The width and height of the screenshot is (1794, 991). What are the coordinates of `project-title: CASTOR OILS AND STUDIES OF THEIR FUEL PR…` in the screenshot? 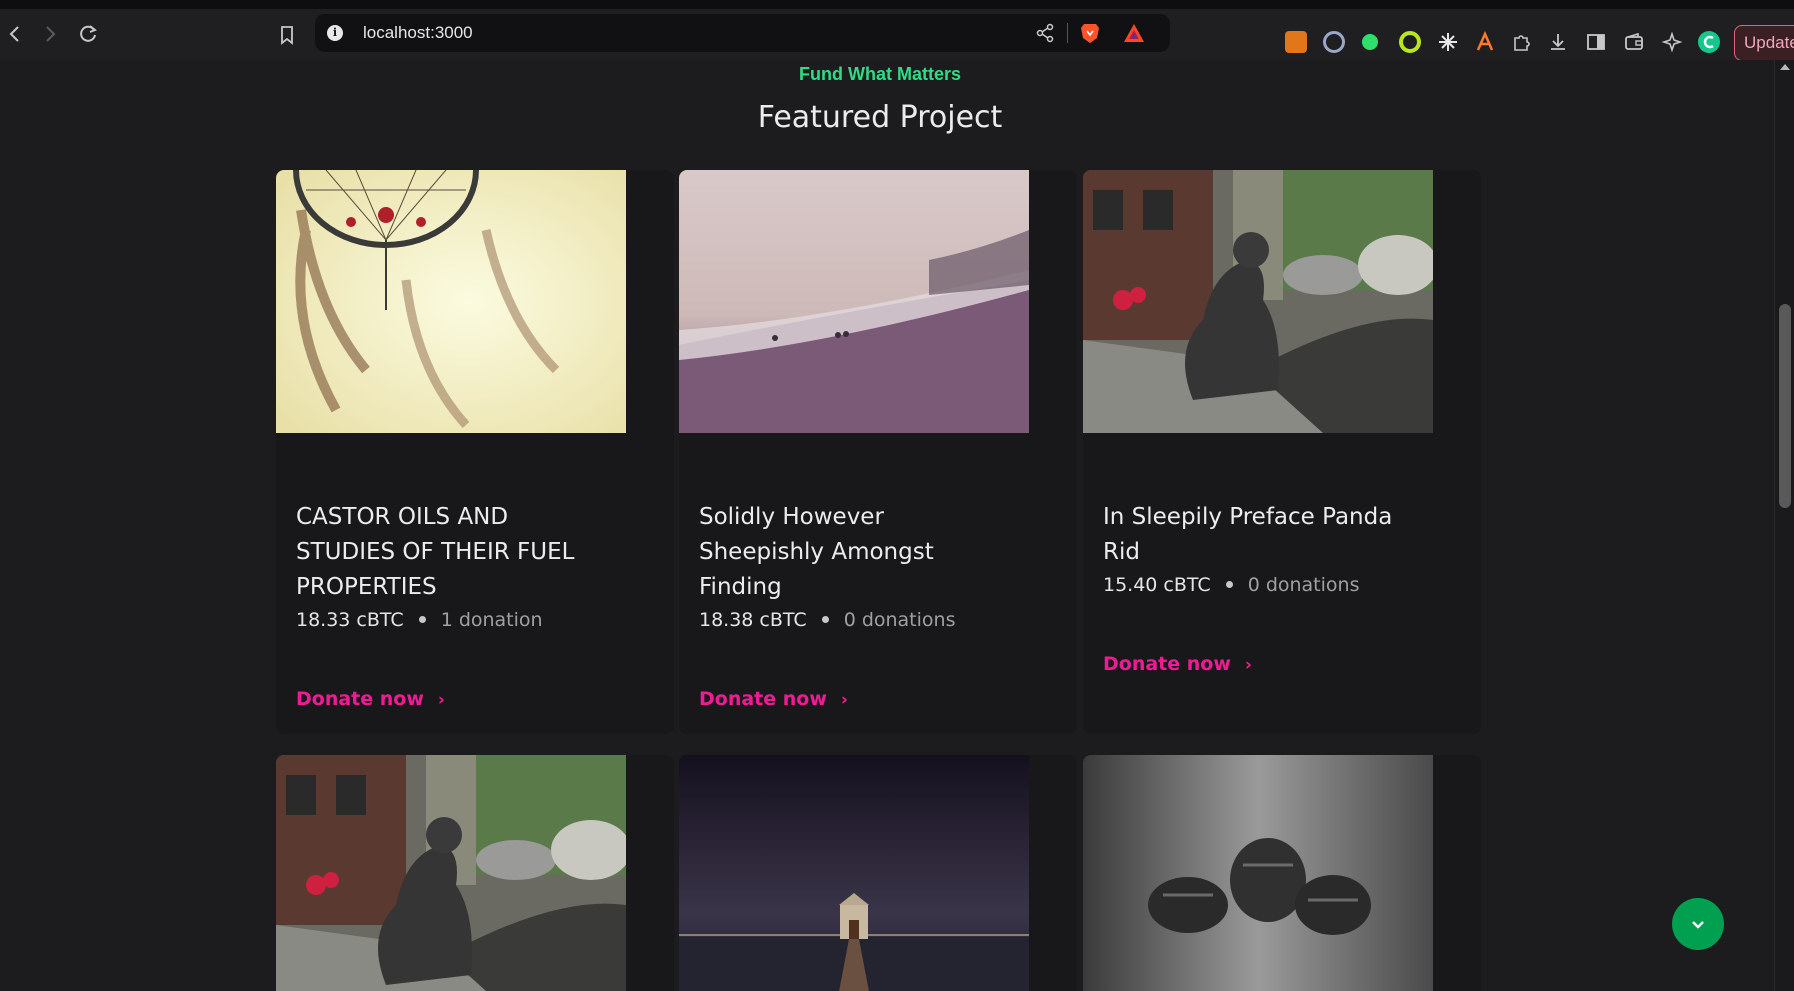 It's located at (446, 552).